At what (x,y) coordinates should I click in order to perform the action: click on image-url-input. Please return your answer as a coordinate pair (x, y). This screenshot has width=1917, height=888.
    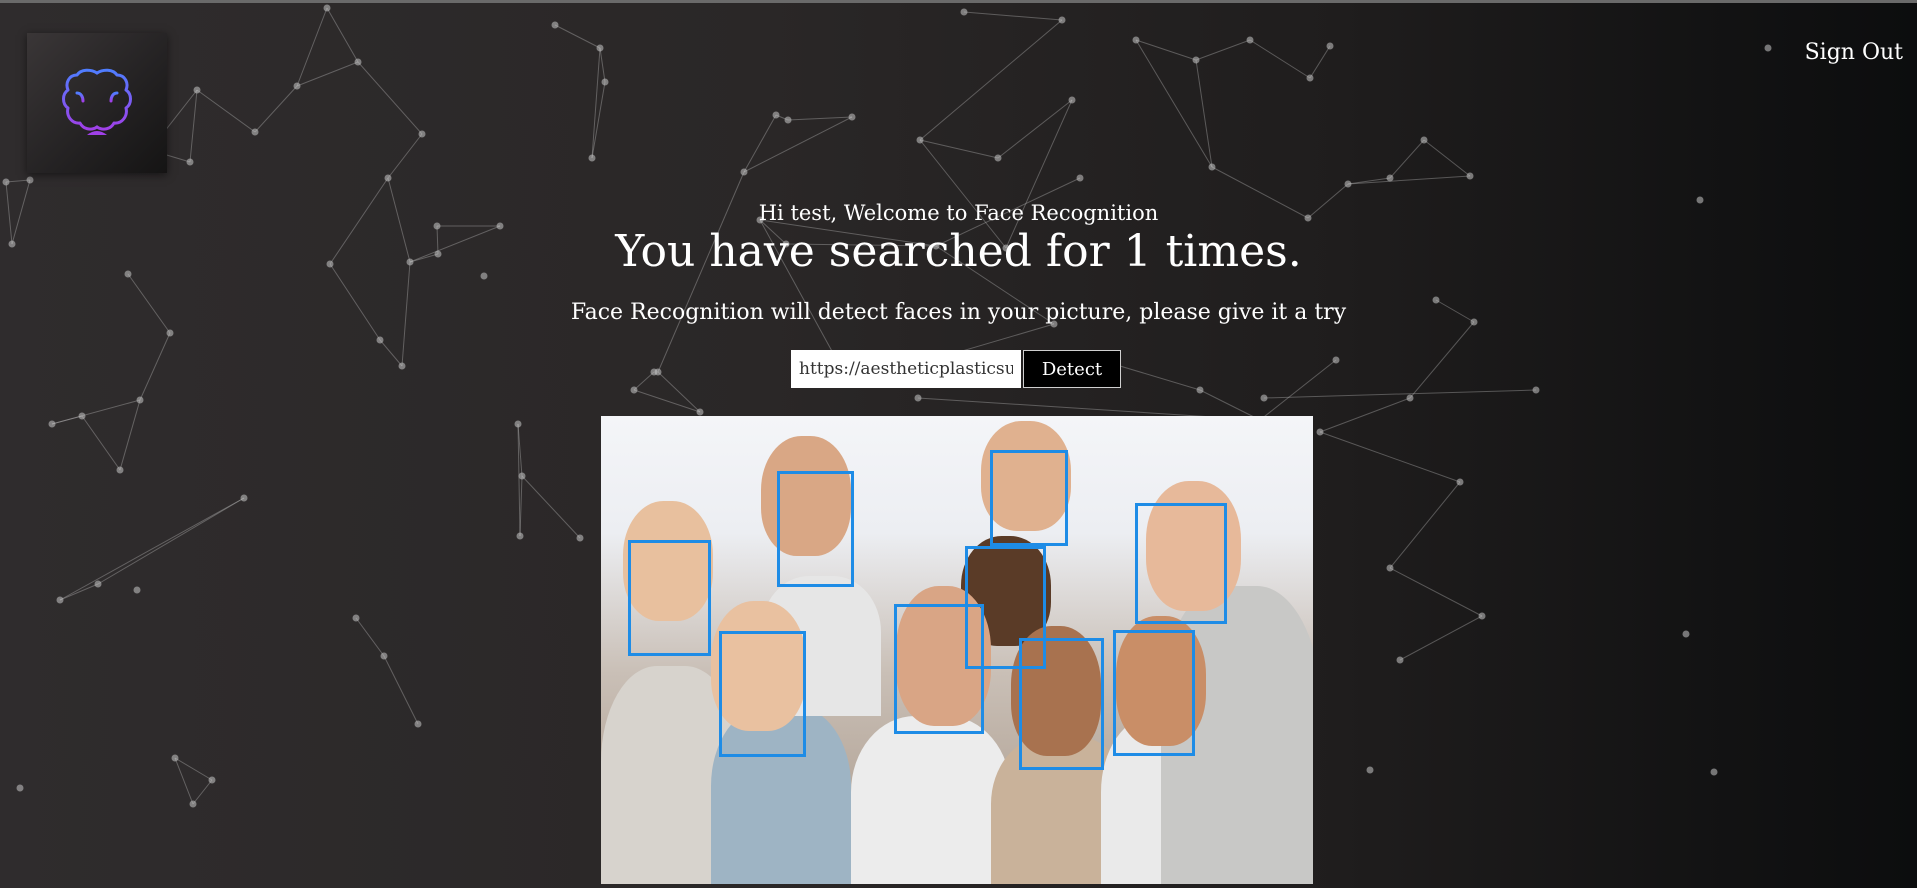
    Looking at the image, I should click on (906, 369).